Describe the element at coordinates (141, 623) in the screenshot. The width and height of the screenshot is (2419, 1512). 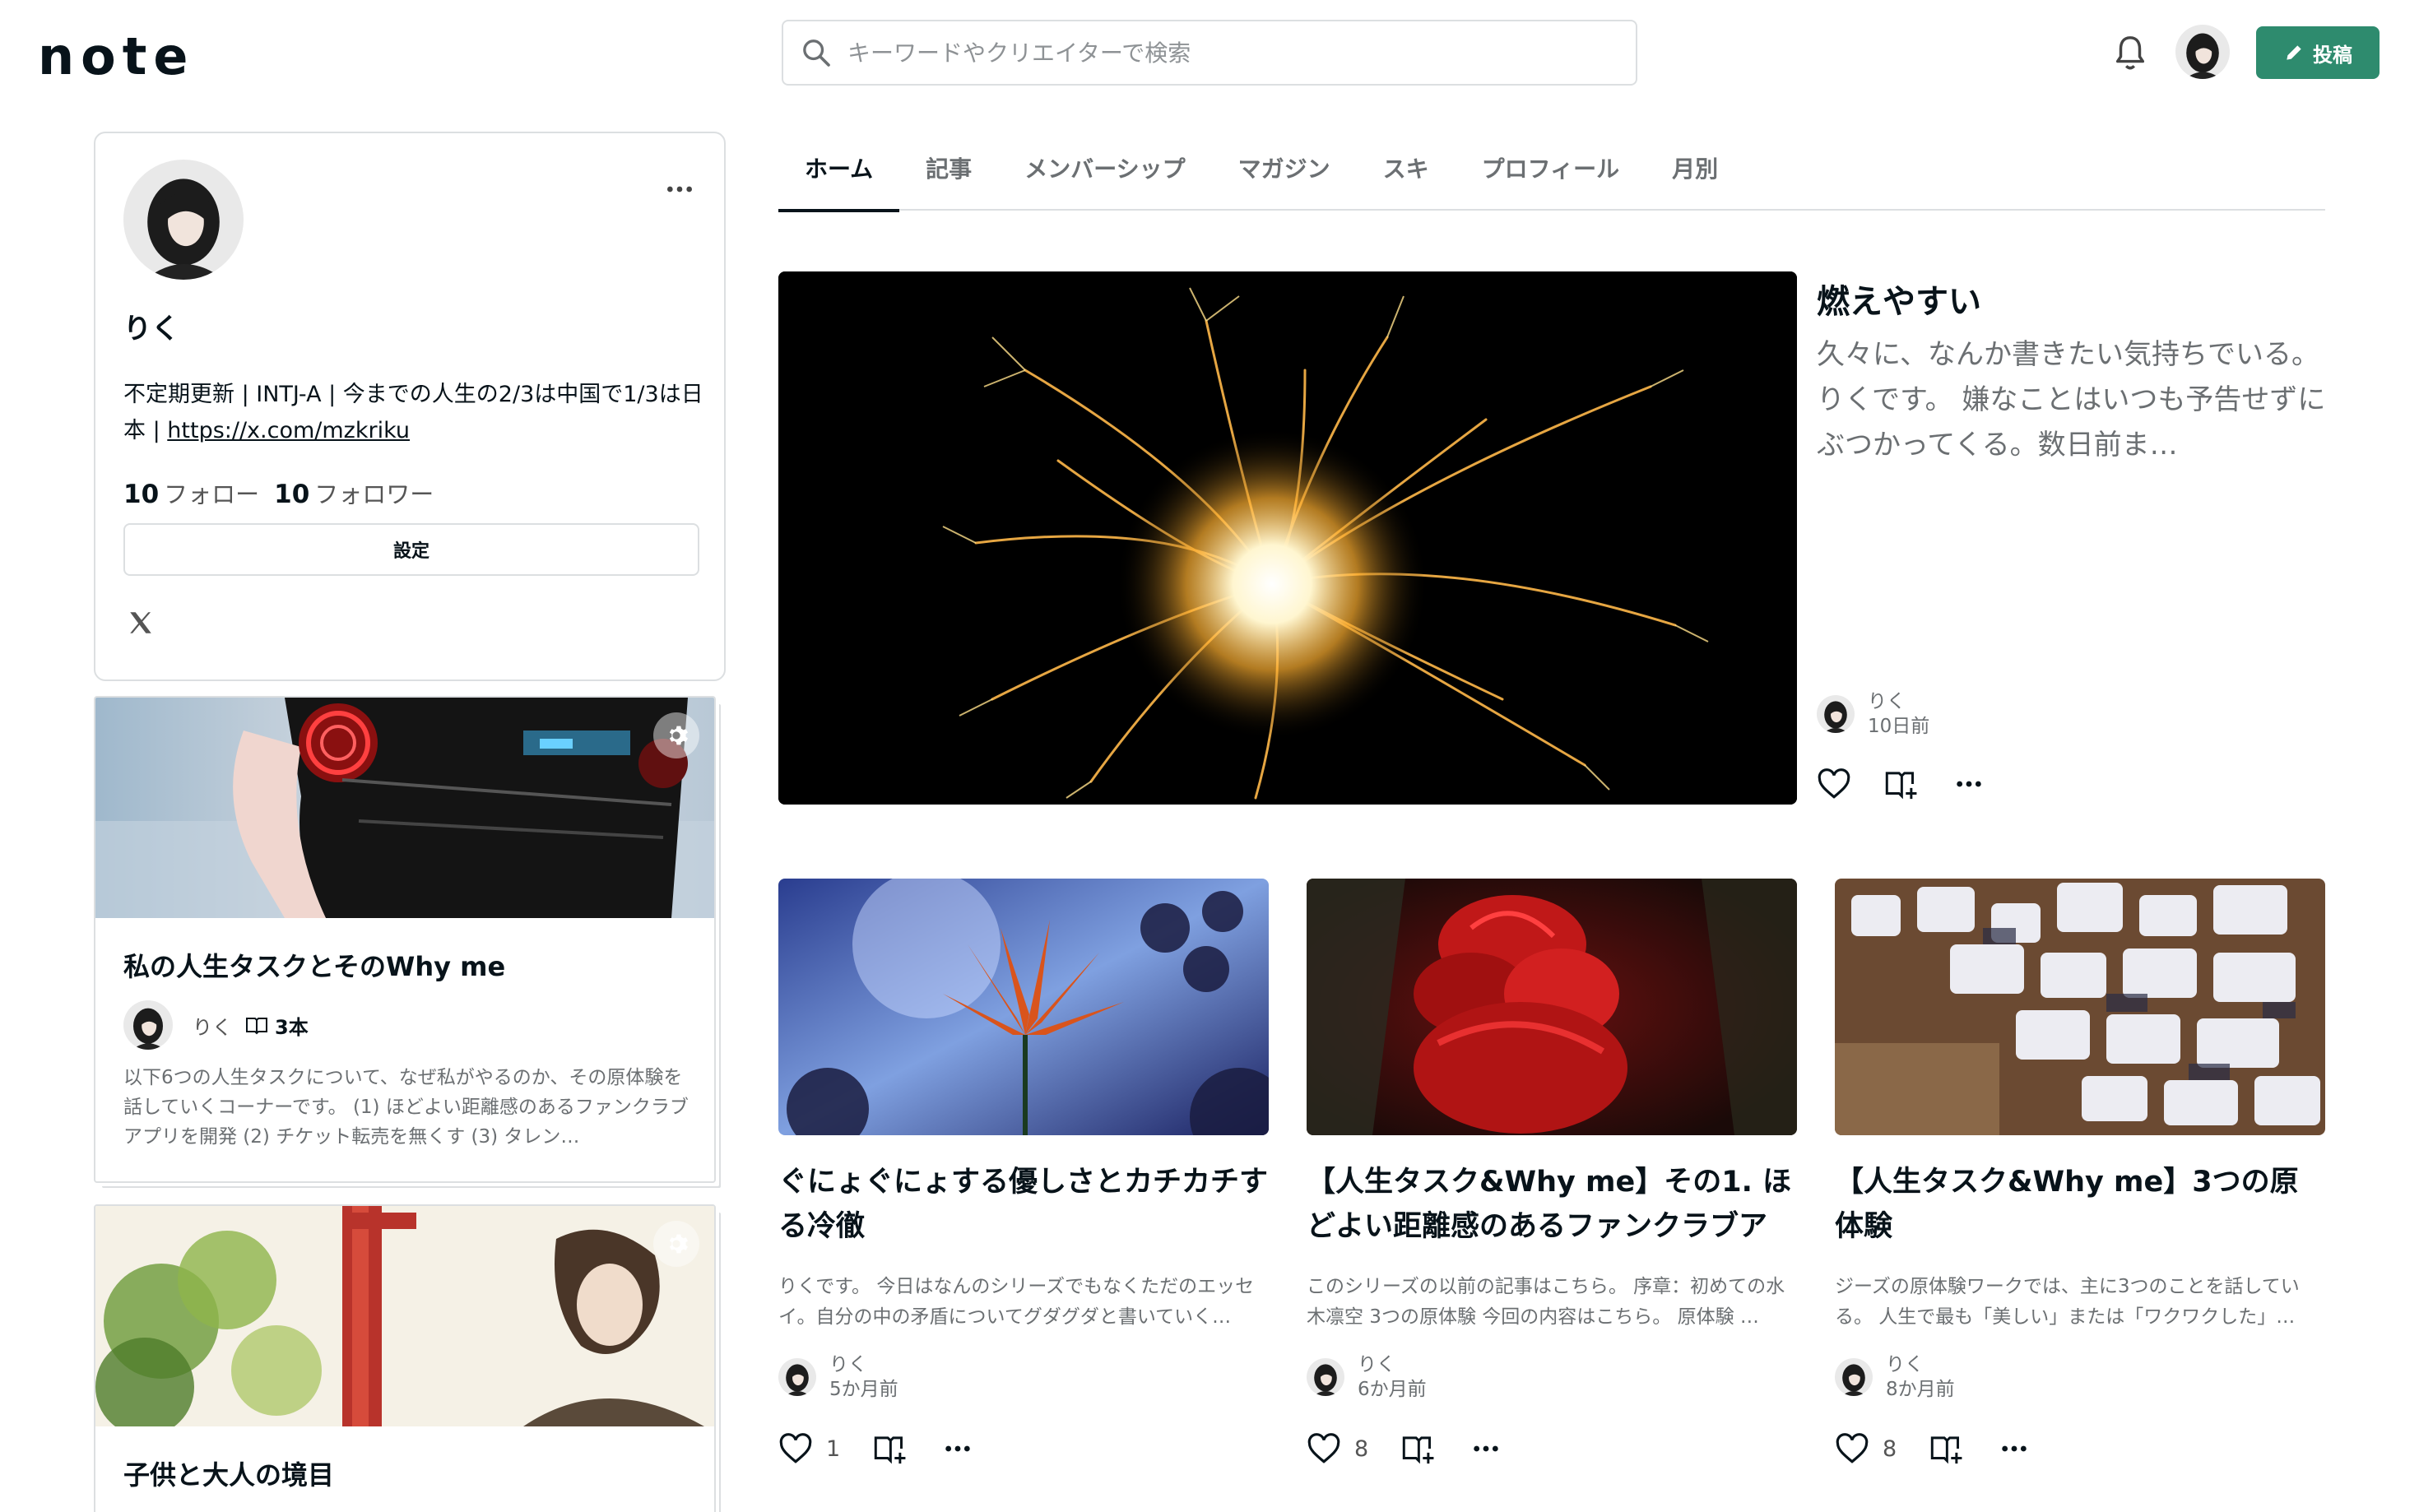
I see `x-icon` at that location.